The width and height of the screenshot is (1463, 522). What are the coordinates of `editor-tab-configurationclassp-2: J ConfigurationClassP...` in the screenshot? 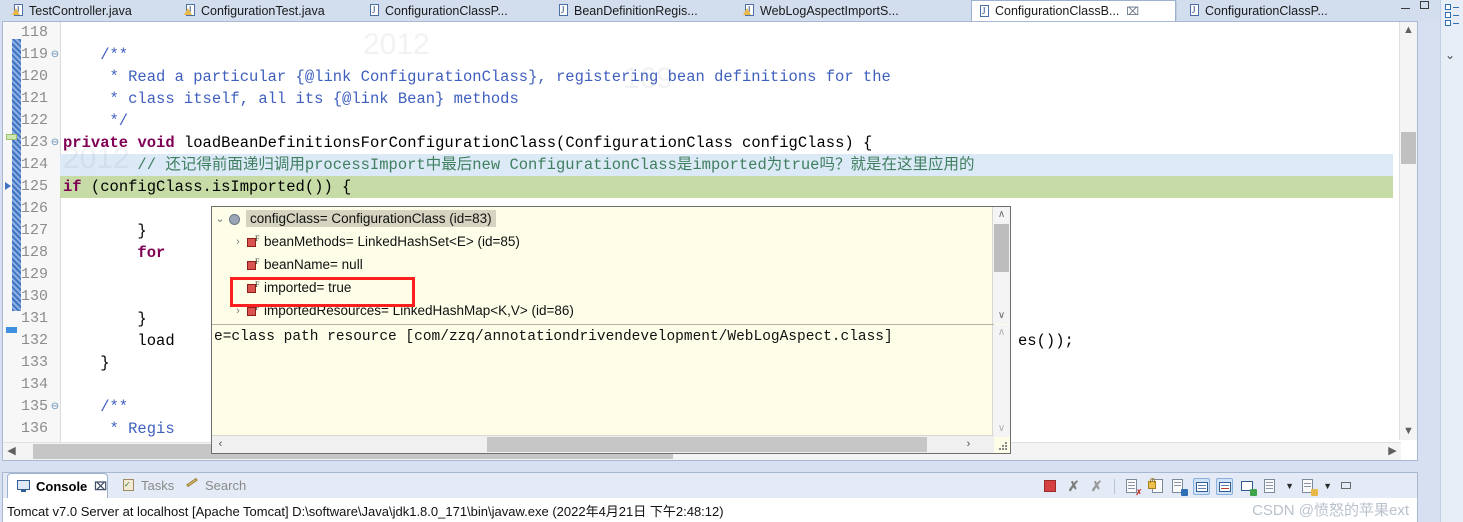 It's located at (1272, 10).